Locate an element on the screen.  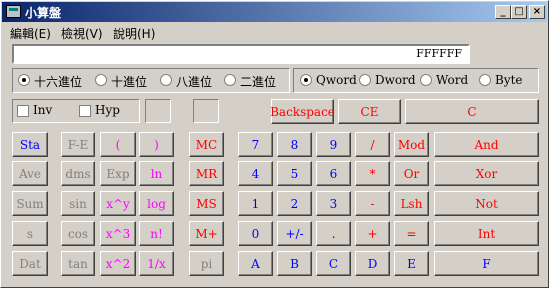
keypad-button: 8 is located at coordinates (294, 144).